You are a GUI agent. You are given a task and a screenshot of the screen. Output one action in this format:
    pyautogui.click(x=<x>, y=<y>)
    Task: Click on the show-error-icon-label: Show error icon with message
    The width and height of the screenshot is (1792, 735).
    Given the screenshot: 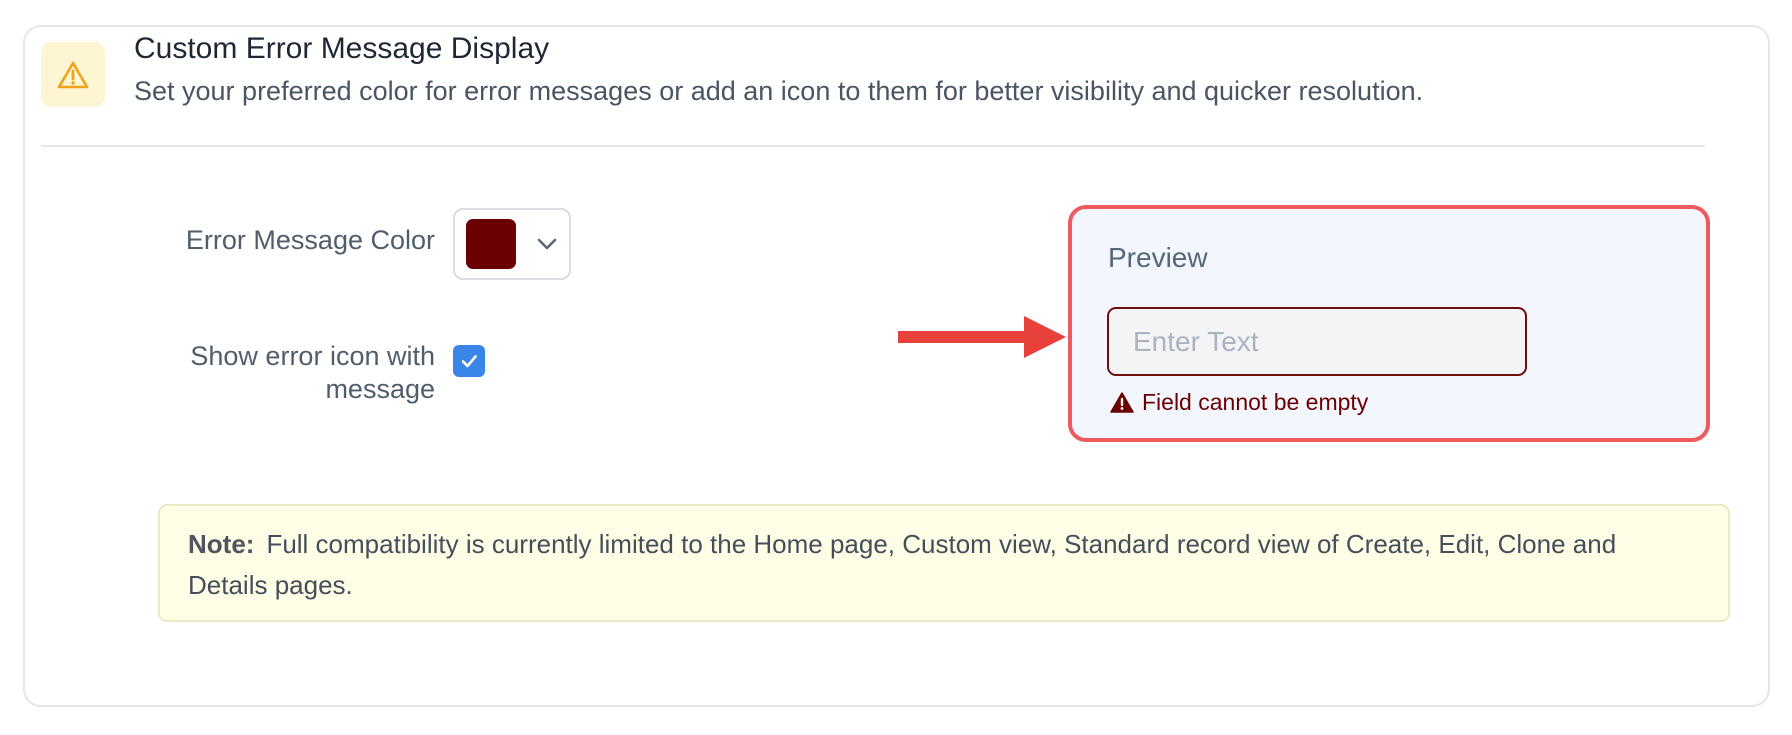 What is the action you would take?
    pyautogui.click(x=312, y=372)
    